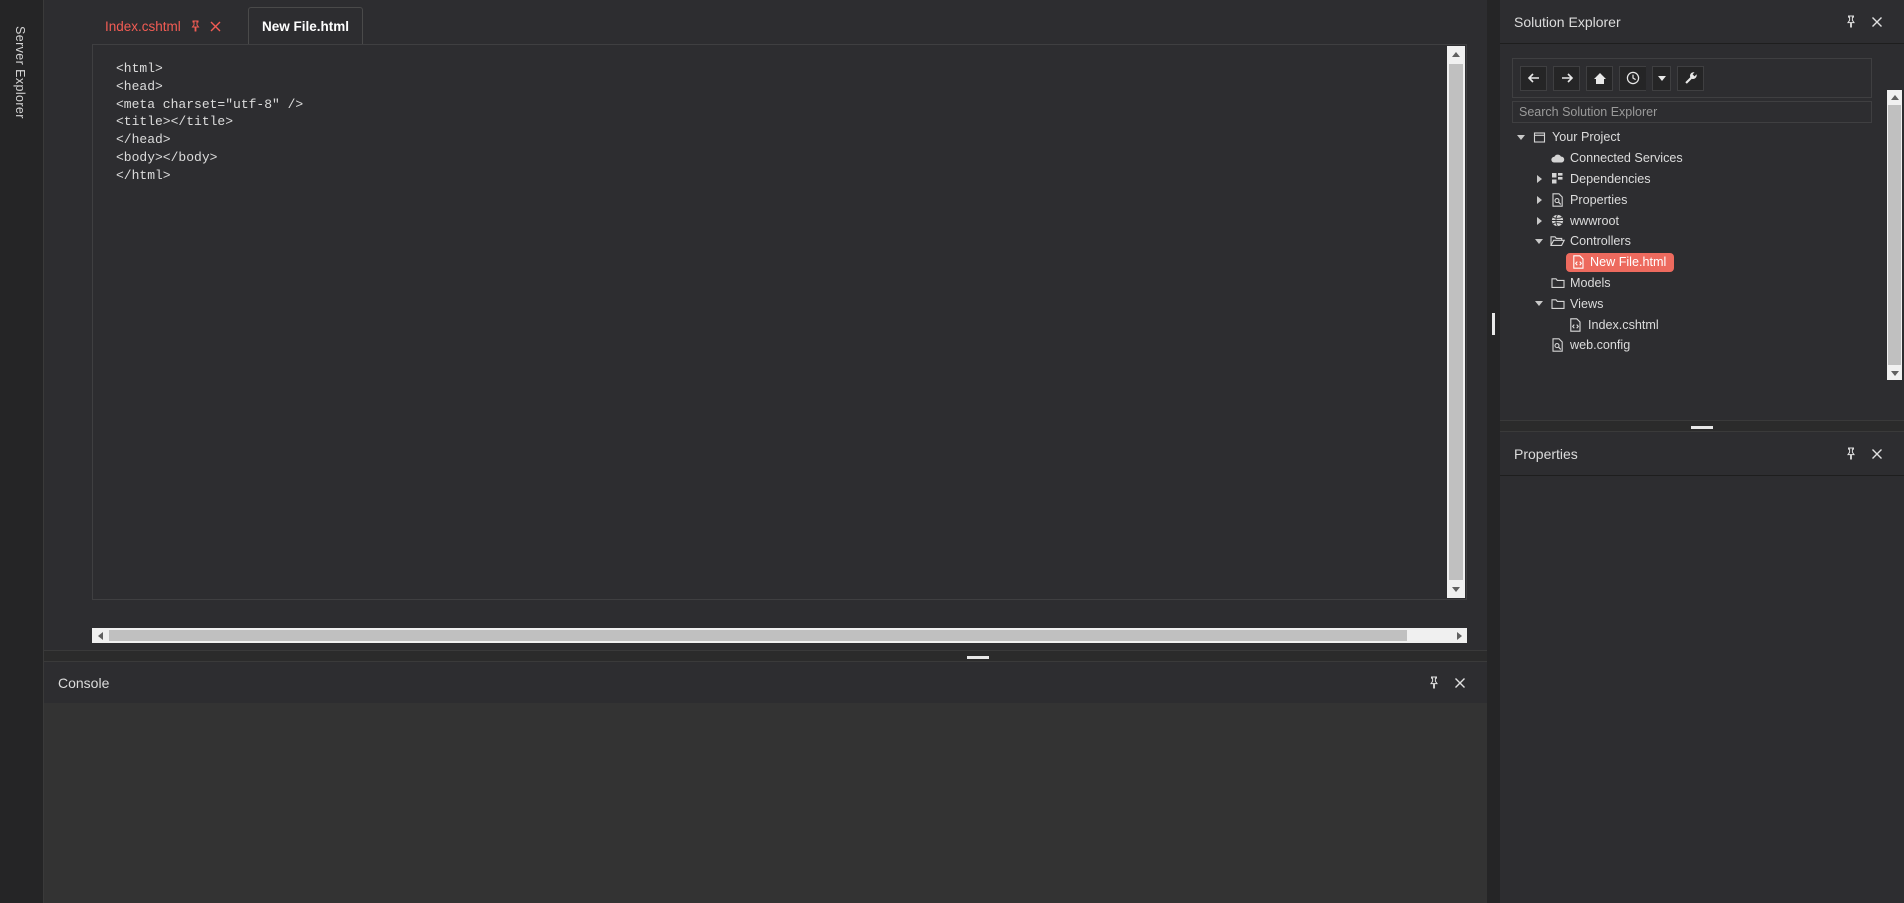 This screenshot has height=903, width=1904. Describe the element at coordinates (765, 683) in the screenshot. I see `console-header: Console` at that location.